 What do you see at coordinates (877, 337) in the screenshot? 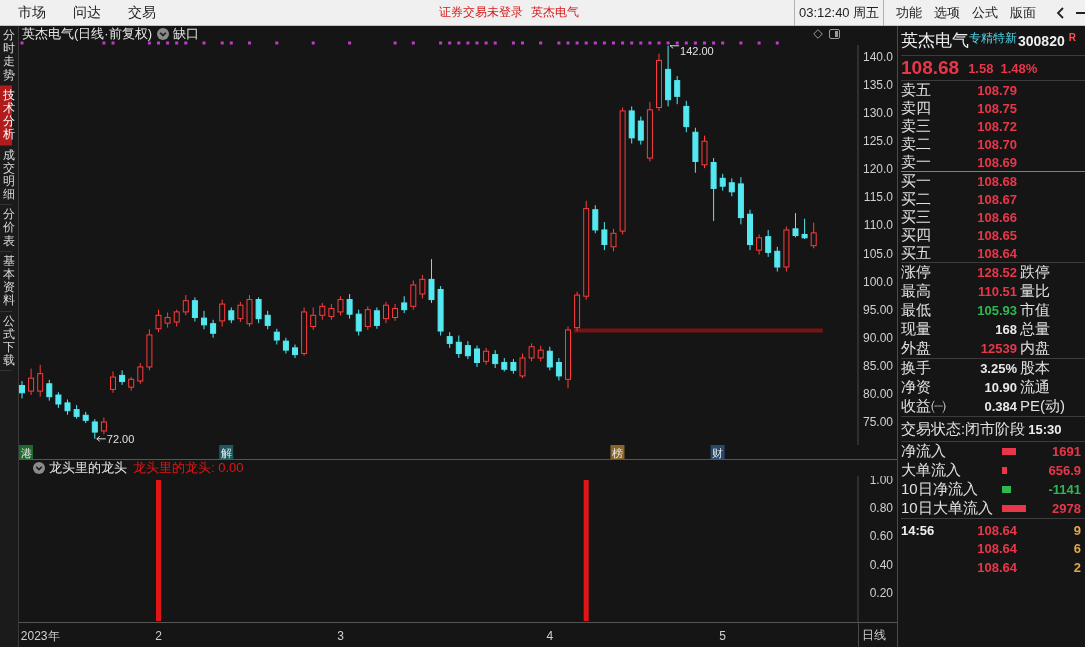
I see `axis-label: 90.00` at bounding box center [877, 337].